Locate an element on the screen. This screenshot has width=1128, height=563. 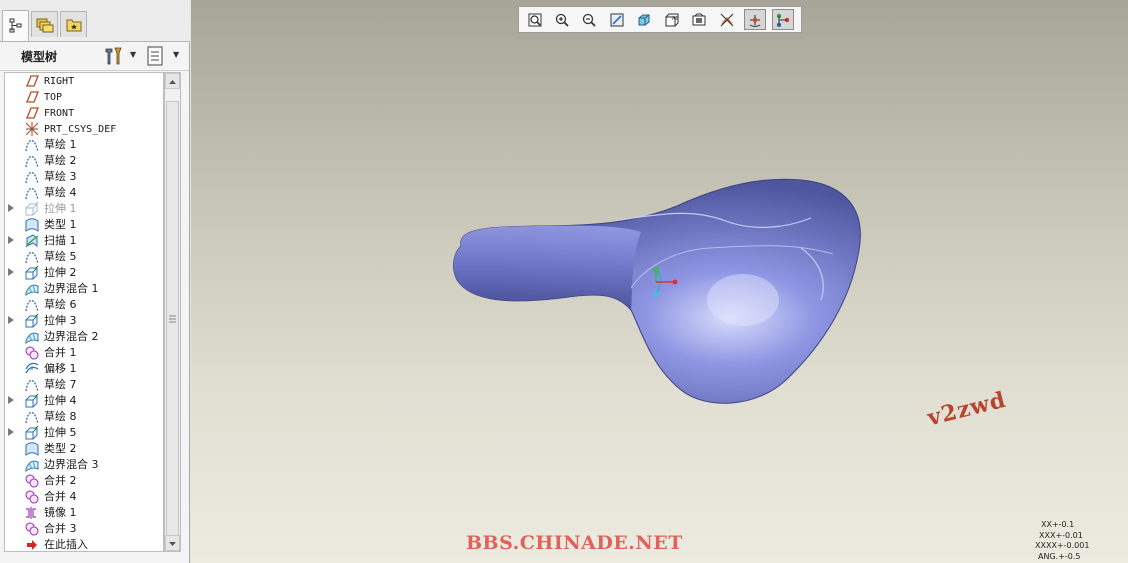
settings-dropdown-arrow-icon: ▼ is located at coordinates (133, 54).